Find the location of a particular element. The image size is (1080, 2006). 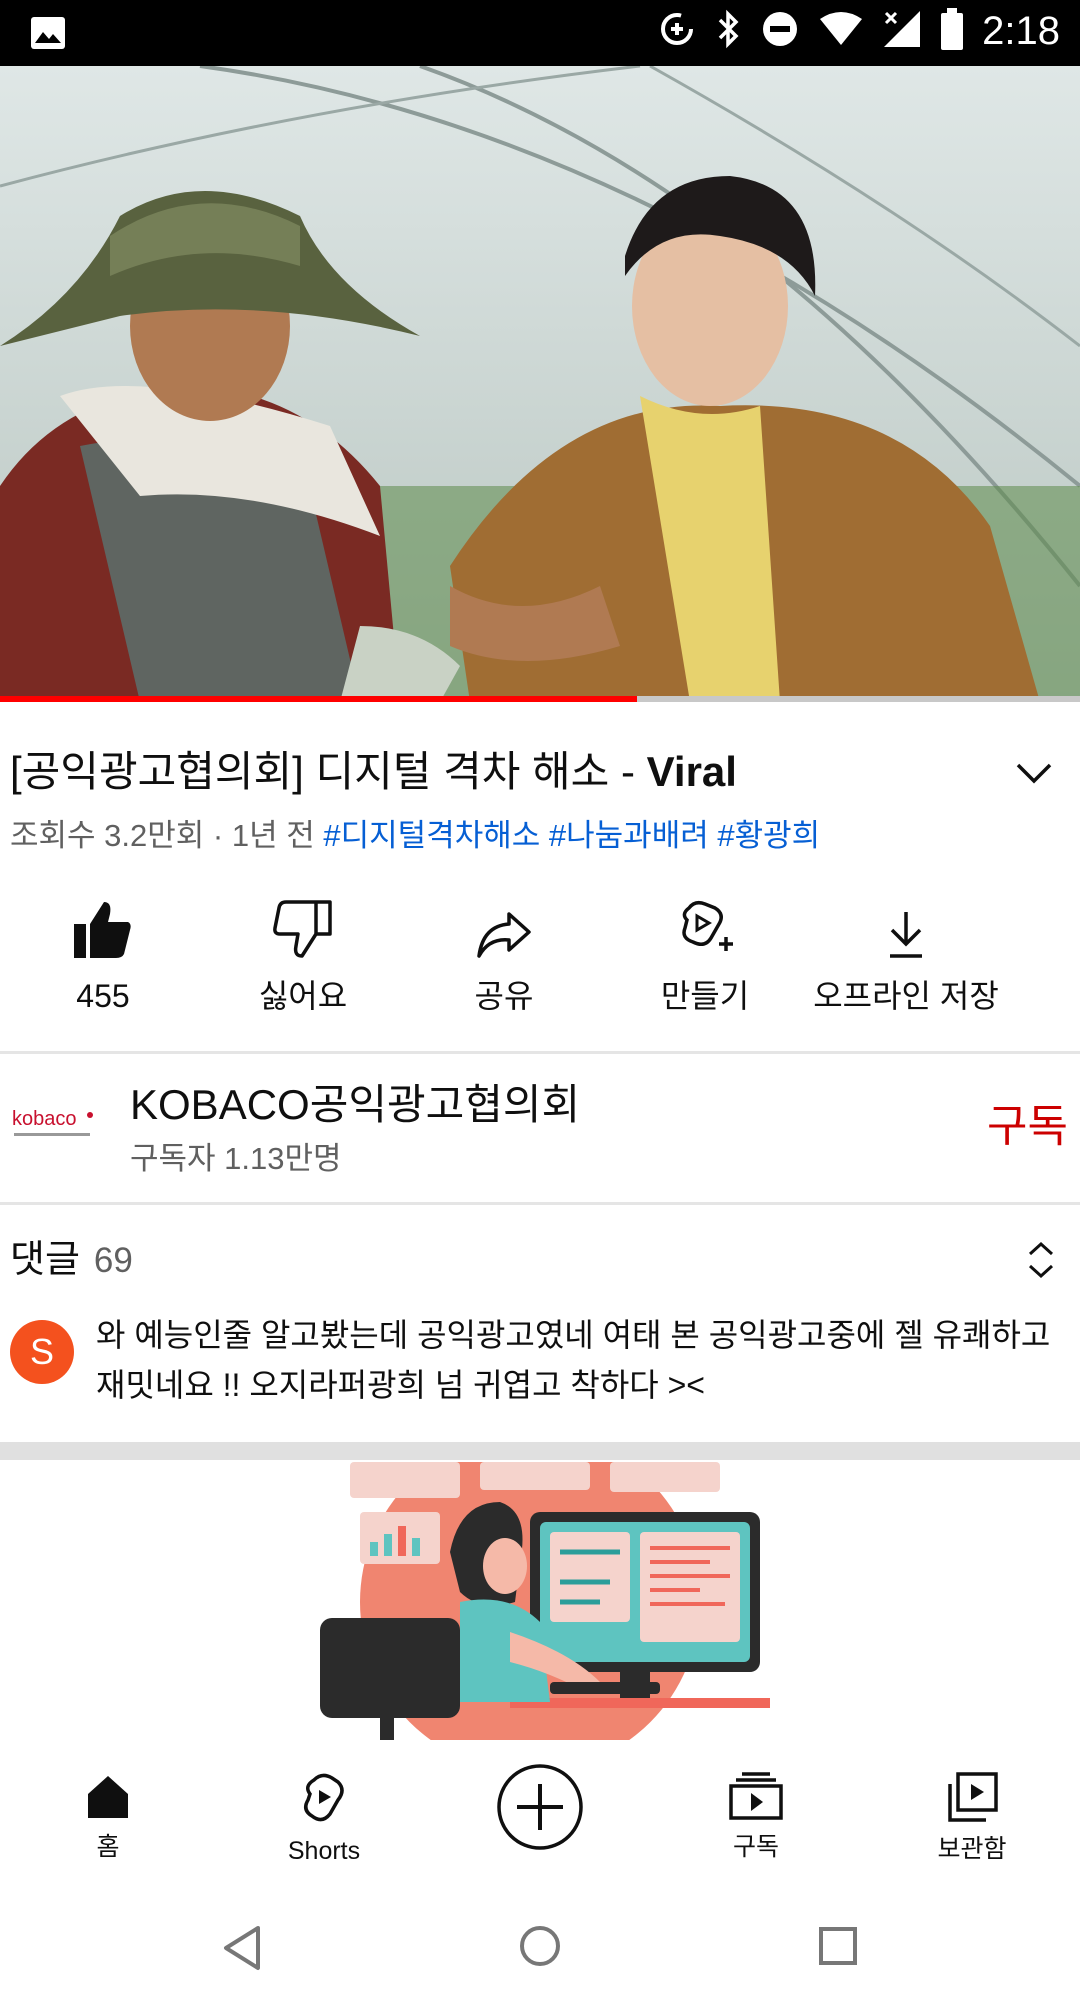

hashtag-link: #나눔과배려 is located at coordinates (629, 835).